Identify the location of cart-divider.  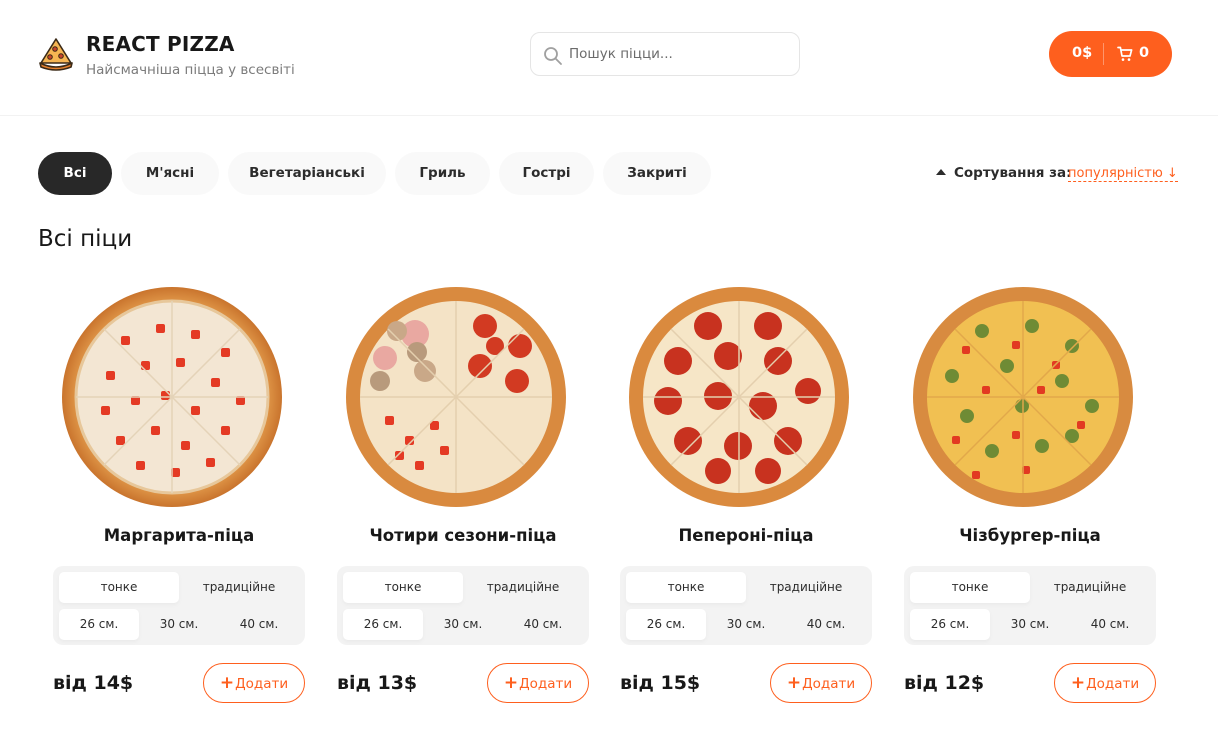
(1103, 54).